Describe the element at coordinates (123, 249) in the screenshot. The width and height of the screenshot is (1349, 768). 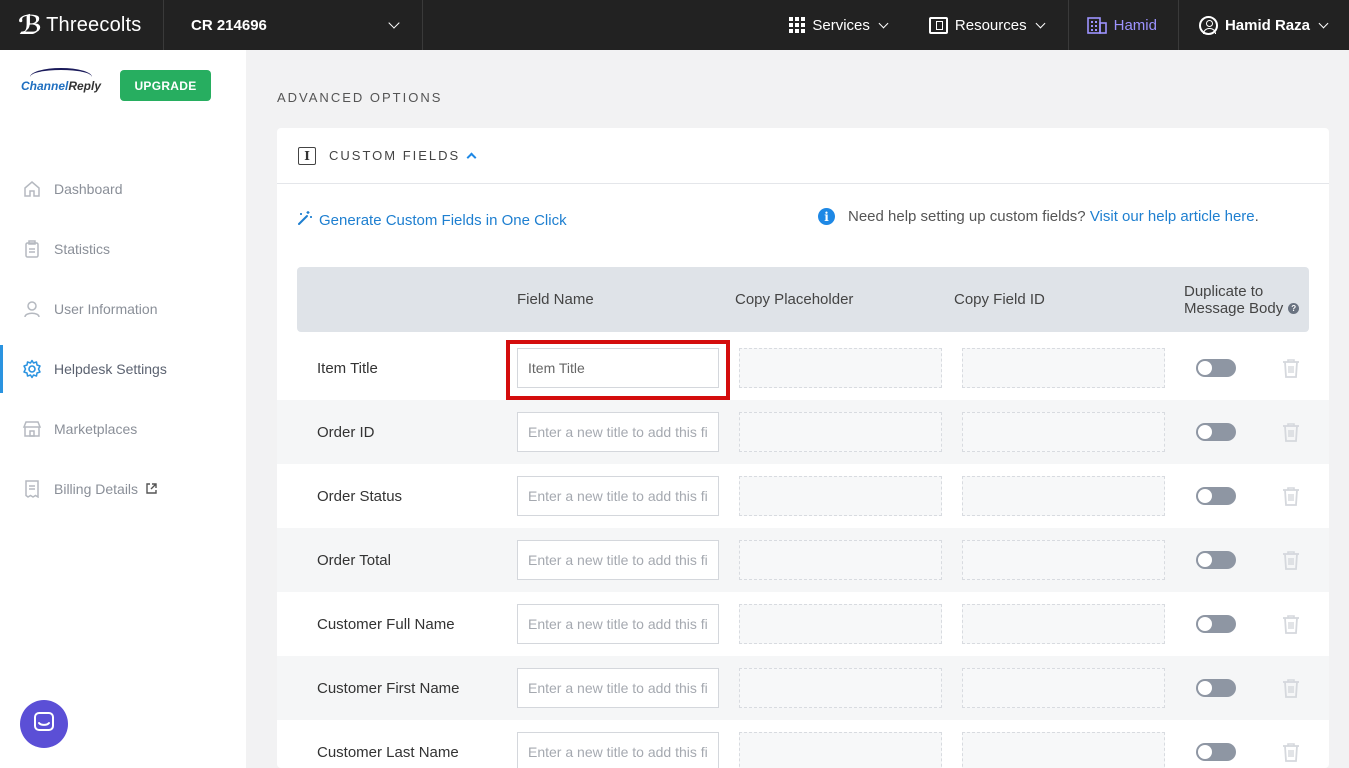
I see `sidebar-item-statistics: Statistics` at that location.